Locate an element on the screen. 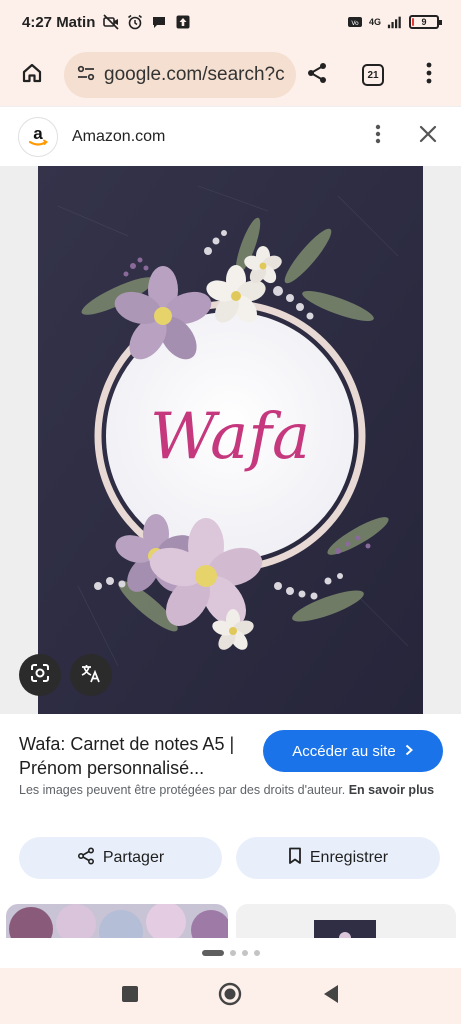 The image size is (461, 1024). pager-indicator is located at coordinates (230, 953).